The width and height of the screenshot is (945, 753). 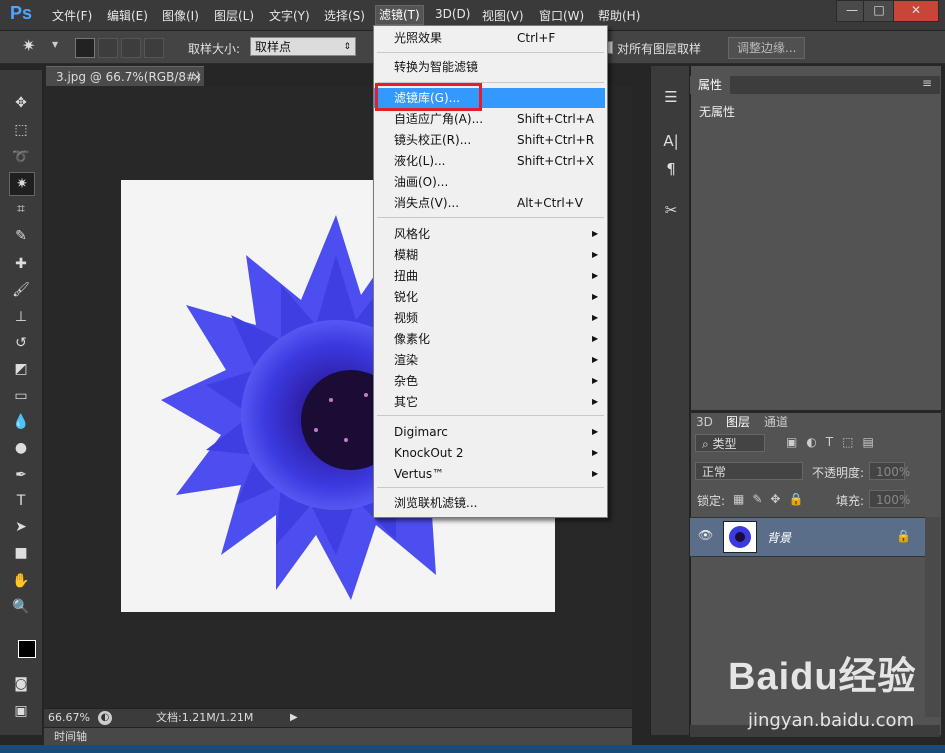 I want to click on timeline-label: 时间轴, so click(x=70, y=736).